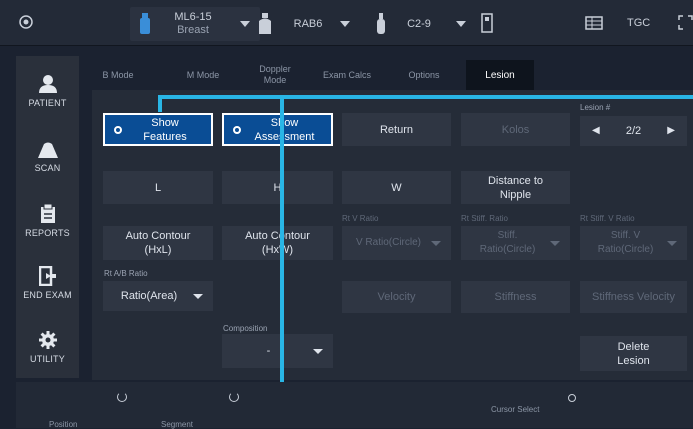  Describe the element at coordinates (487, 23) in the screenshot. I see `probe-slot-icon` at that location.